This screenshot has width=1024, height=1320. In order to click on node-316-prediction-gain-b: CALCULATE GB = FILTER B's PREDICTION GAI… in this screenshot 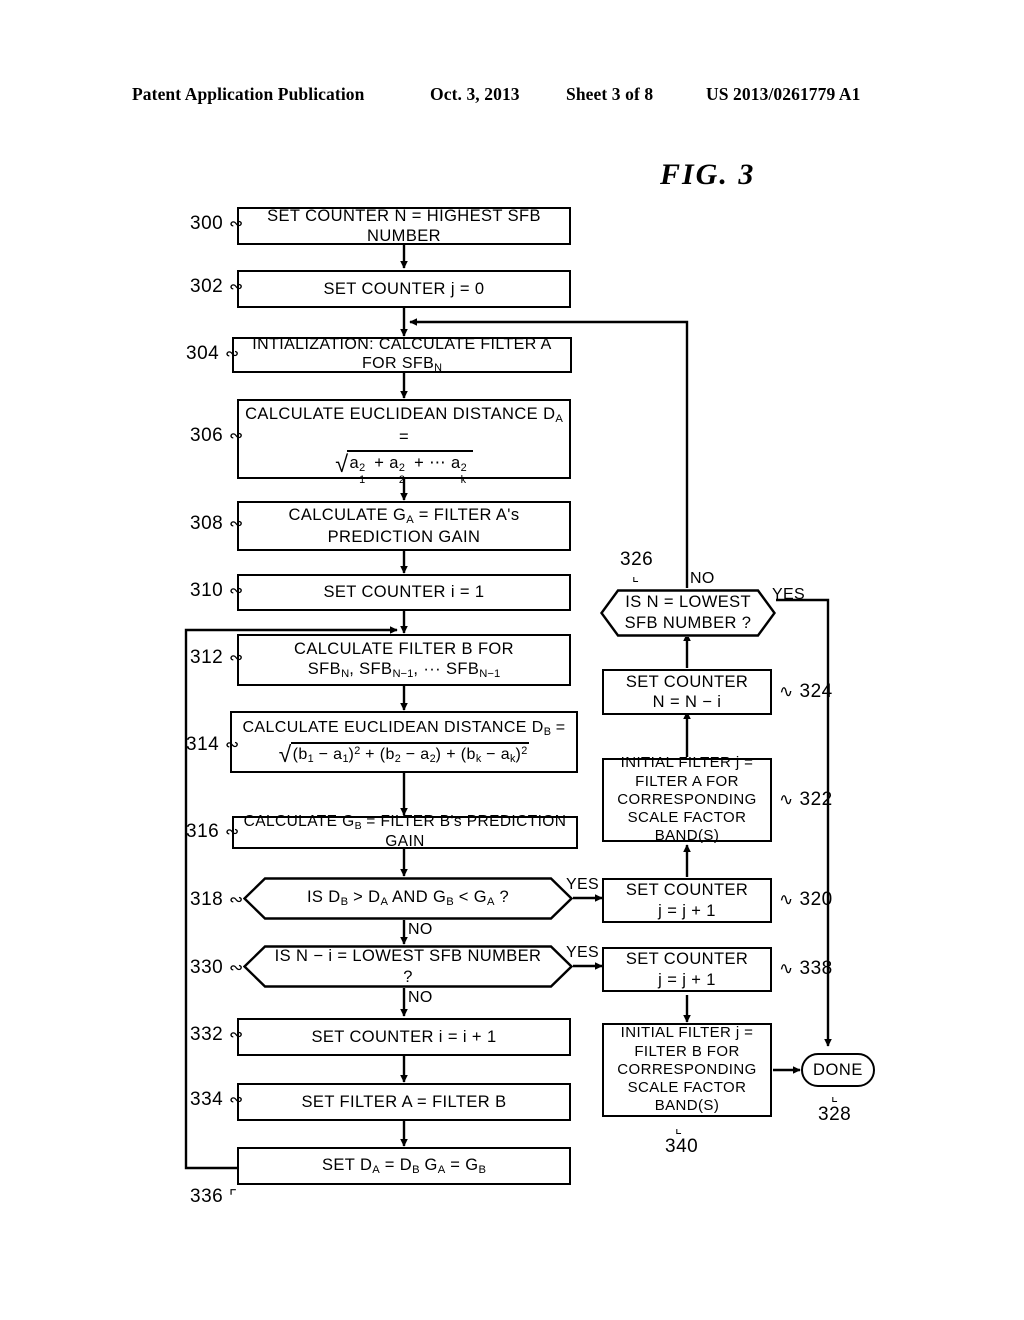, I will do `click(405, 831)`.